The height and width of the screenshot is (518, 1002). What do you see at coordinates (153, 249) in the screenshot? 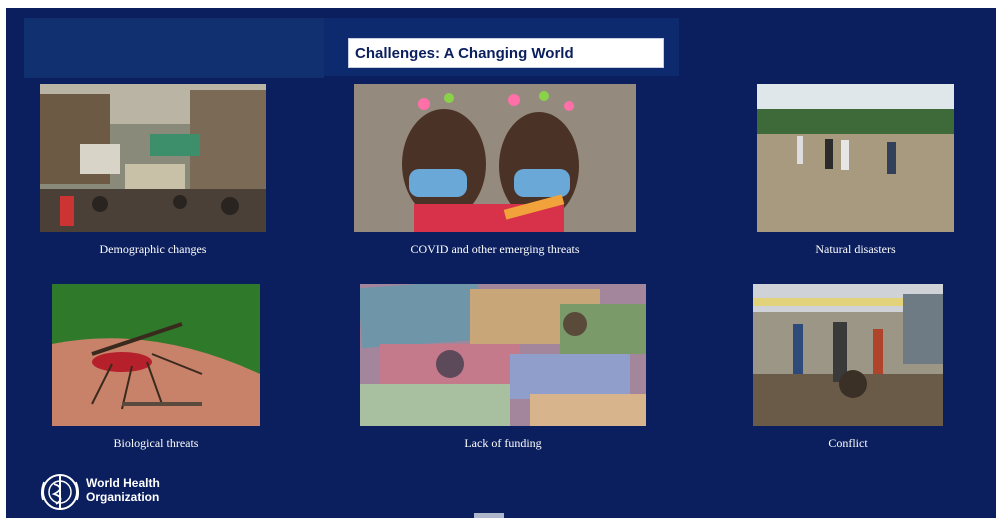
I see `caption-demographic-changes: Demographic changes` at bounding box center [153, 249].